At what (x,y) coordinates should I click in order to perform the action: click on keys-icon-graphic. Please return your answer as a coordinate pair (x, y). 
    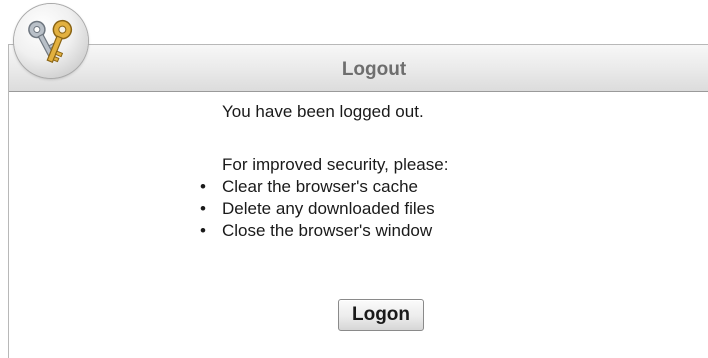
    Looking at the image, I should click on (50, 41).